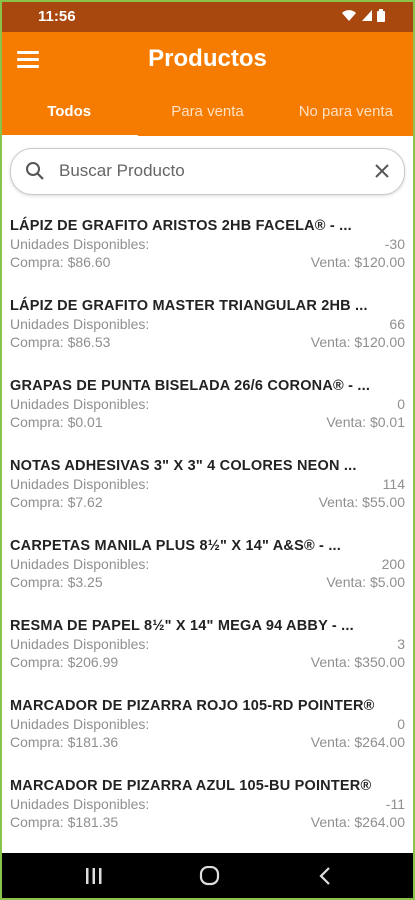 This screenshot has height=900, width=415. Describe the element at coordinates (122, 170) in the screenshot. I see `search-placeholder: Buscar Producto` at that location.